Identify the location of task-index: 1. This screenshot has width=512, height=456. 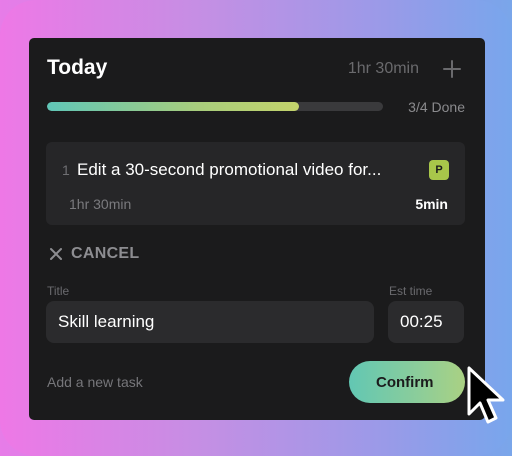
(66, 170).